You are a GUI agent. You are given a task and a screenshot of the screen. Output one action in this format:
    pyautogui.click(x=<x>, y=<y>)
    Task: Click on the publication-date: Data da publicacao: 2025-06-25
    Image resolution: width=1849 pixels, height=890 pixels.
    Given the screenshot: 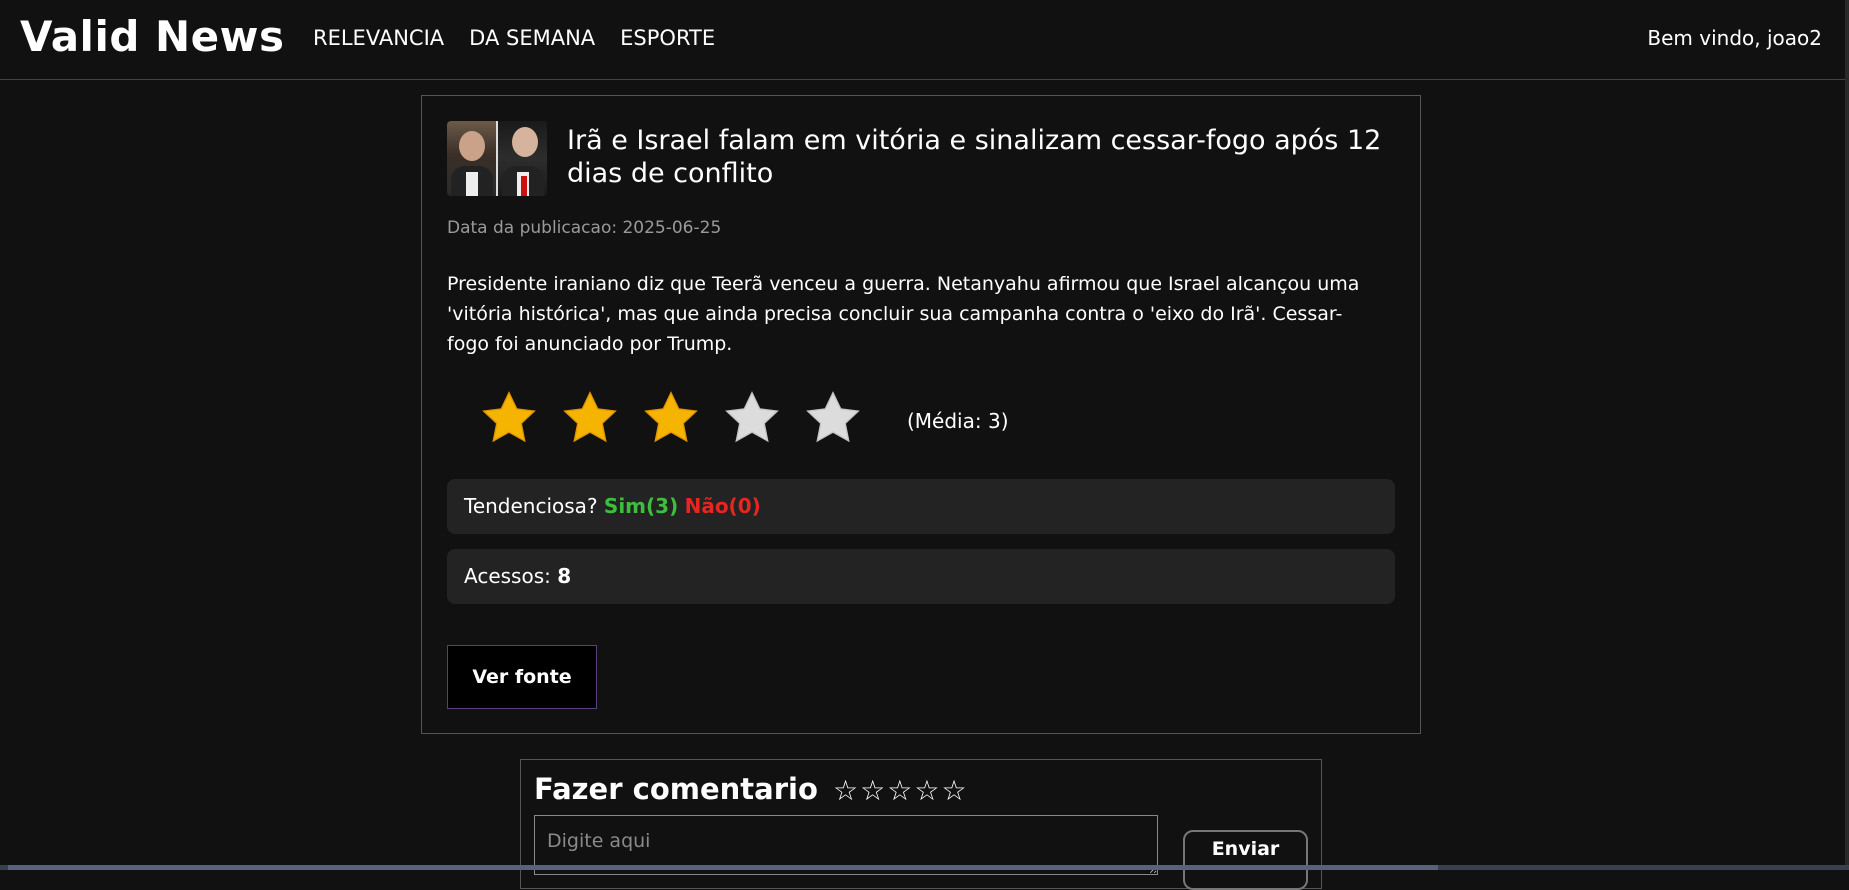 What is the action you would take?
    pyautogui.click(x=584, y=228)
    